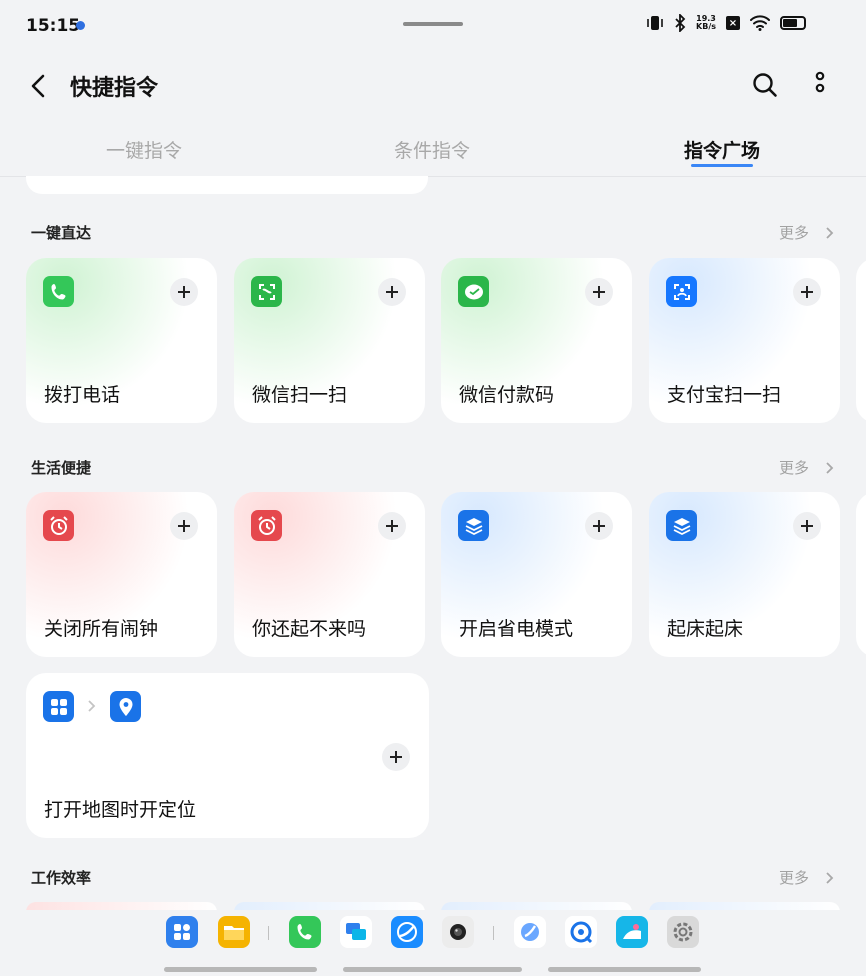 The width and height of the screenshot is (866, 976). Describe the element at coordinates (516, 629) in the screenshot. I see `card-label: 开启省电模式` at that location.